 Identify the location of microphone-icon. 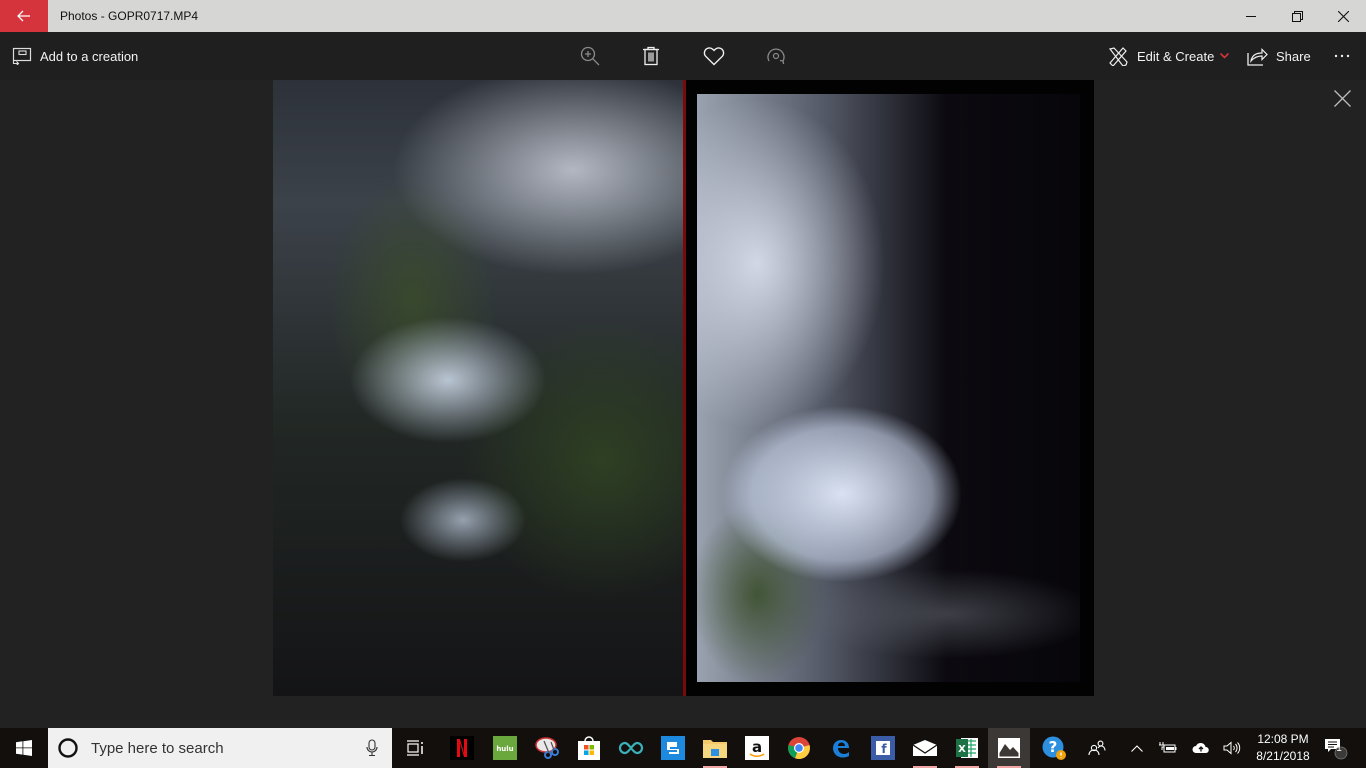
(372, 748).